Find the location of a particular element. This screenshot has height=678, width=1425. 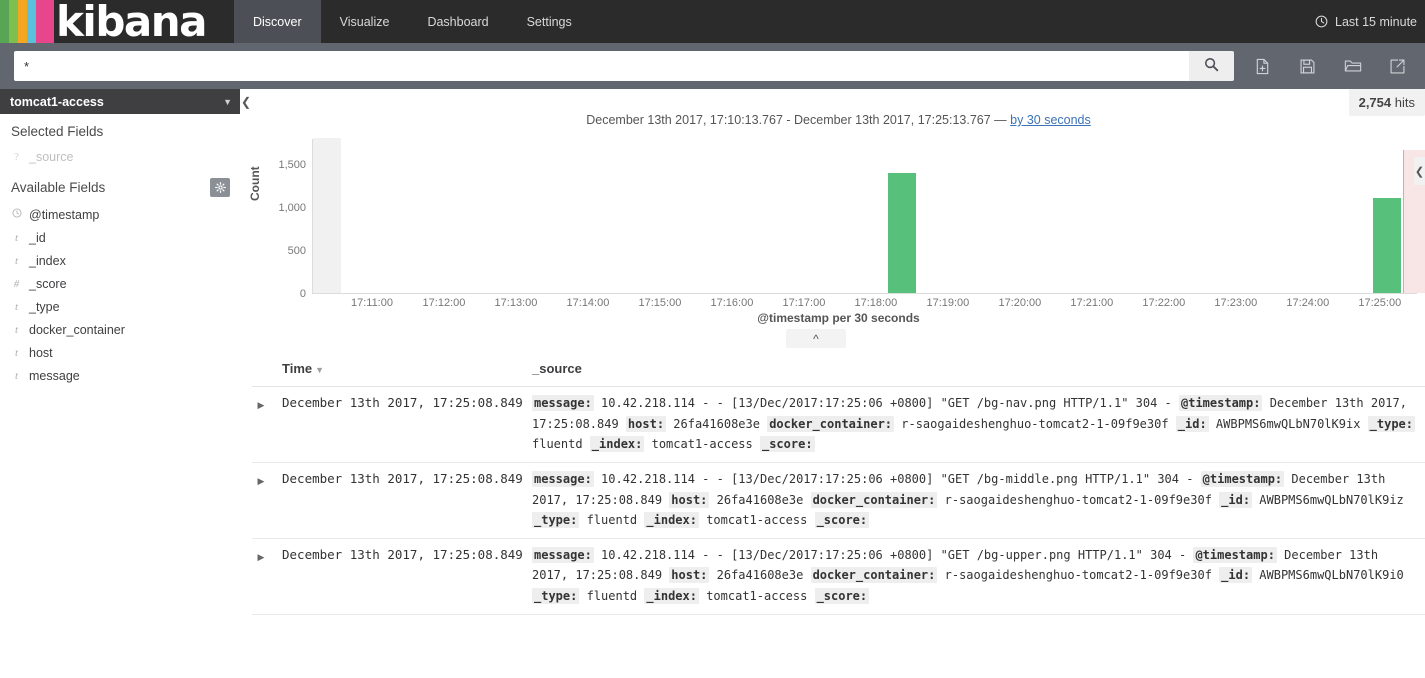

sidebar-field-message: t message is located at coordinates (120, 375).